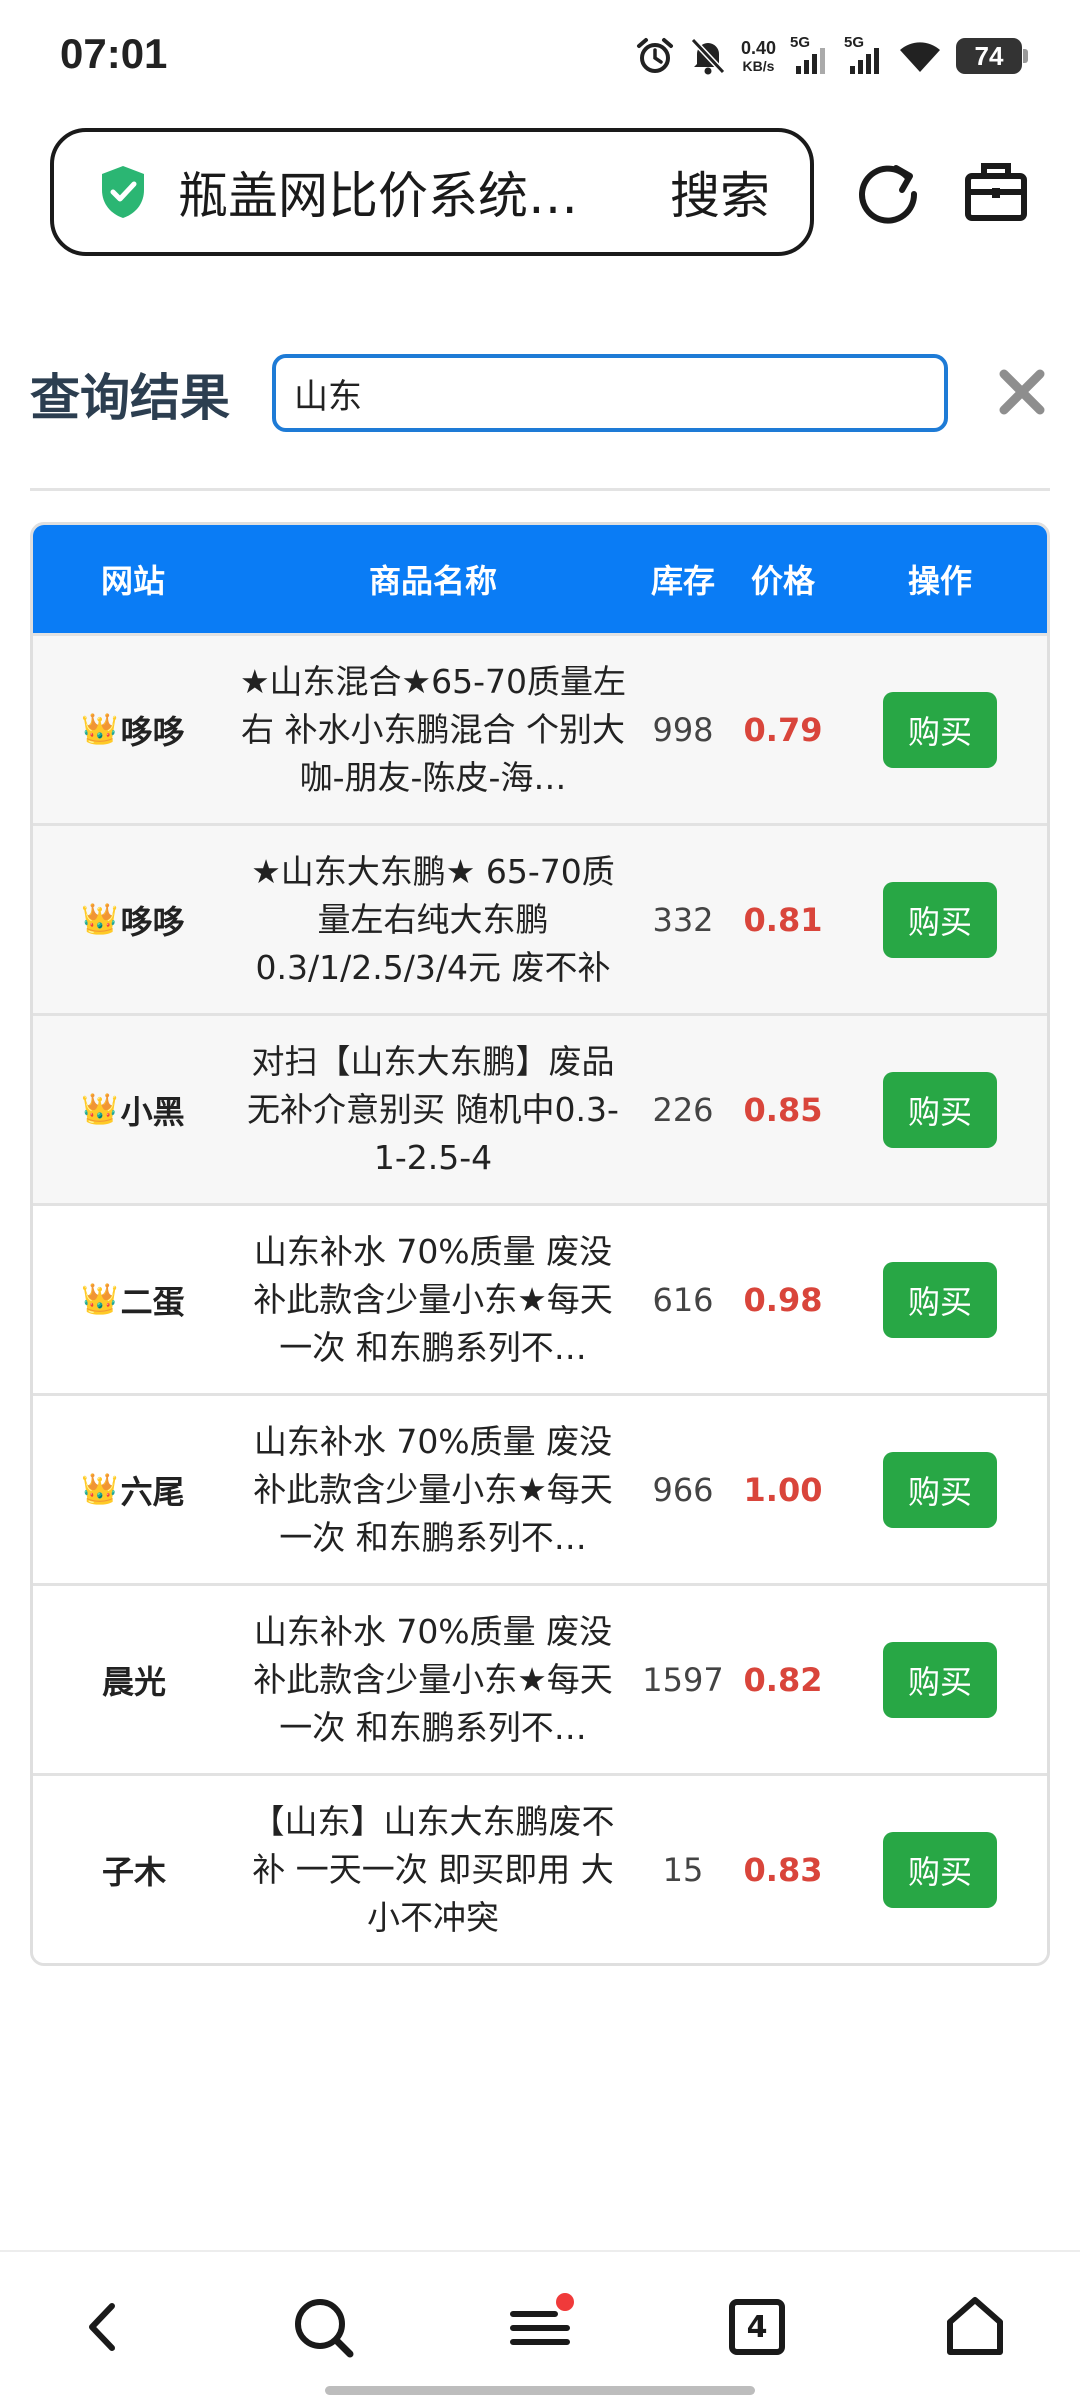 Image resolution: width=1080 pixels, height=2400 pixels. I want to click on alarm-icon, so click(654, 55).